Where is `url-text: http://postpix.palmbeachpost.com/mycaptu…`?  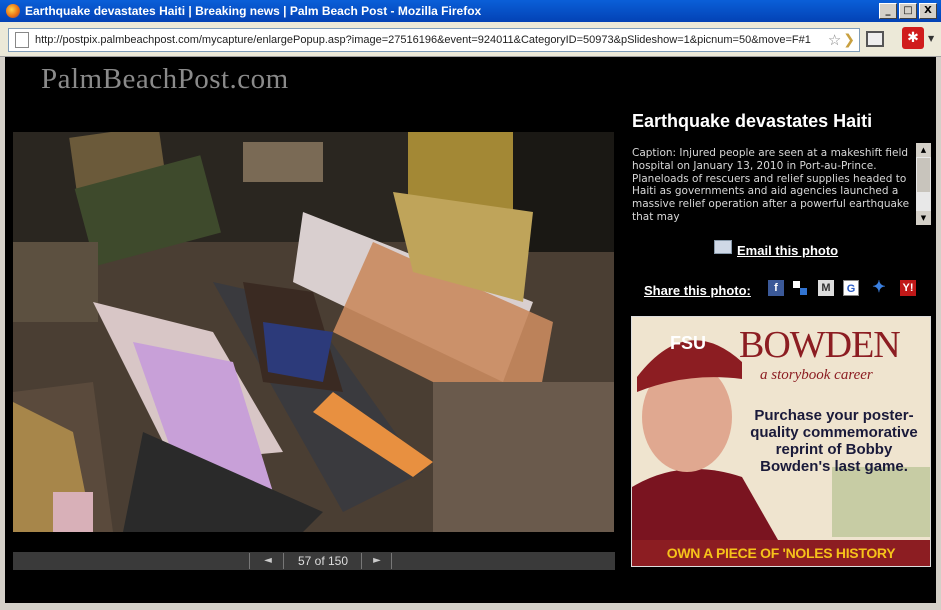 url-text: http://postpix.palmbeachpost.com/mycaptu… is located at coordinates (430, 40).